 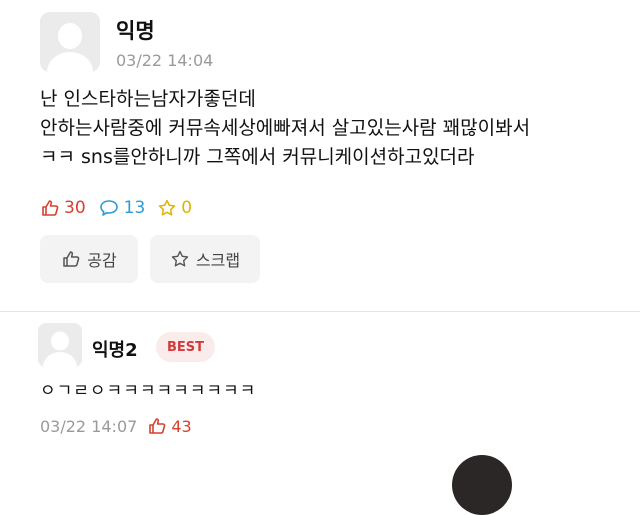 What do you see at coordinates (169, 426) in the screenshot?
I see `comment-like-button: 43` at bounding box center [169, 426].